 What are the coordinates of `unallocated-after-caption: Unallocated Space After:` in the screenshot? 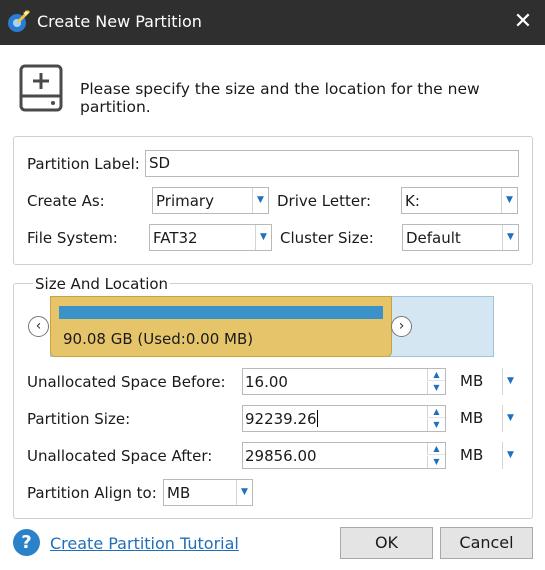 It's located at (120, 456).